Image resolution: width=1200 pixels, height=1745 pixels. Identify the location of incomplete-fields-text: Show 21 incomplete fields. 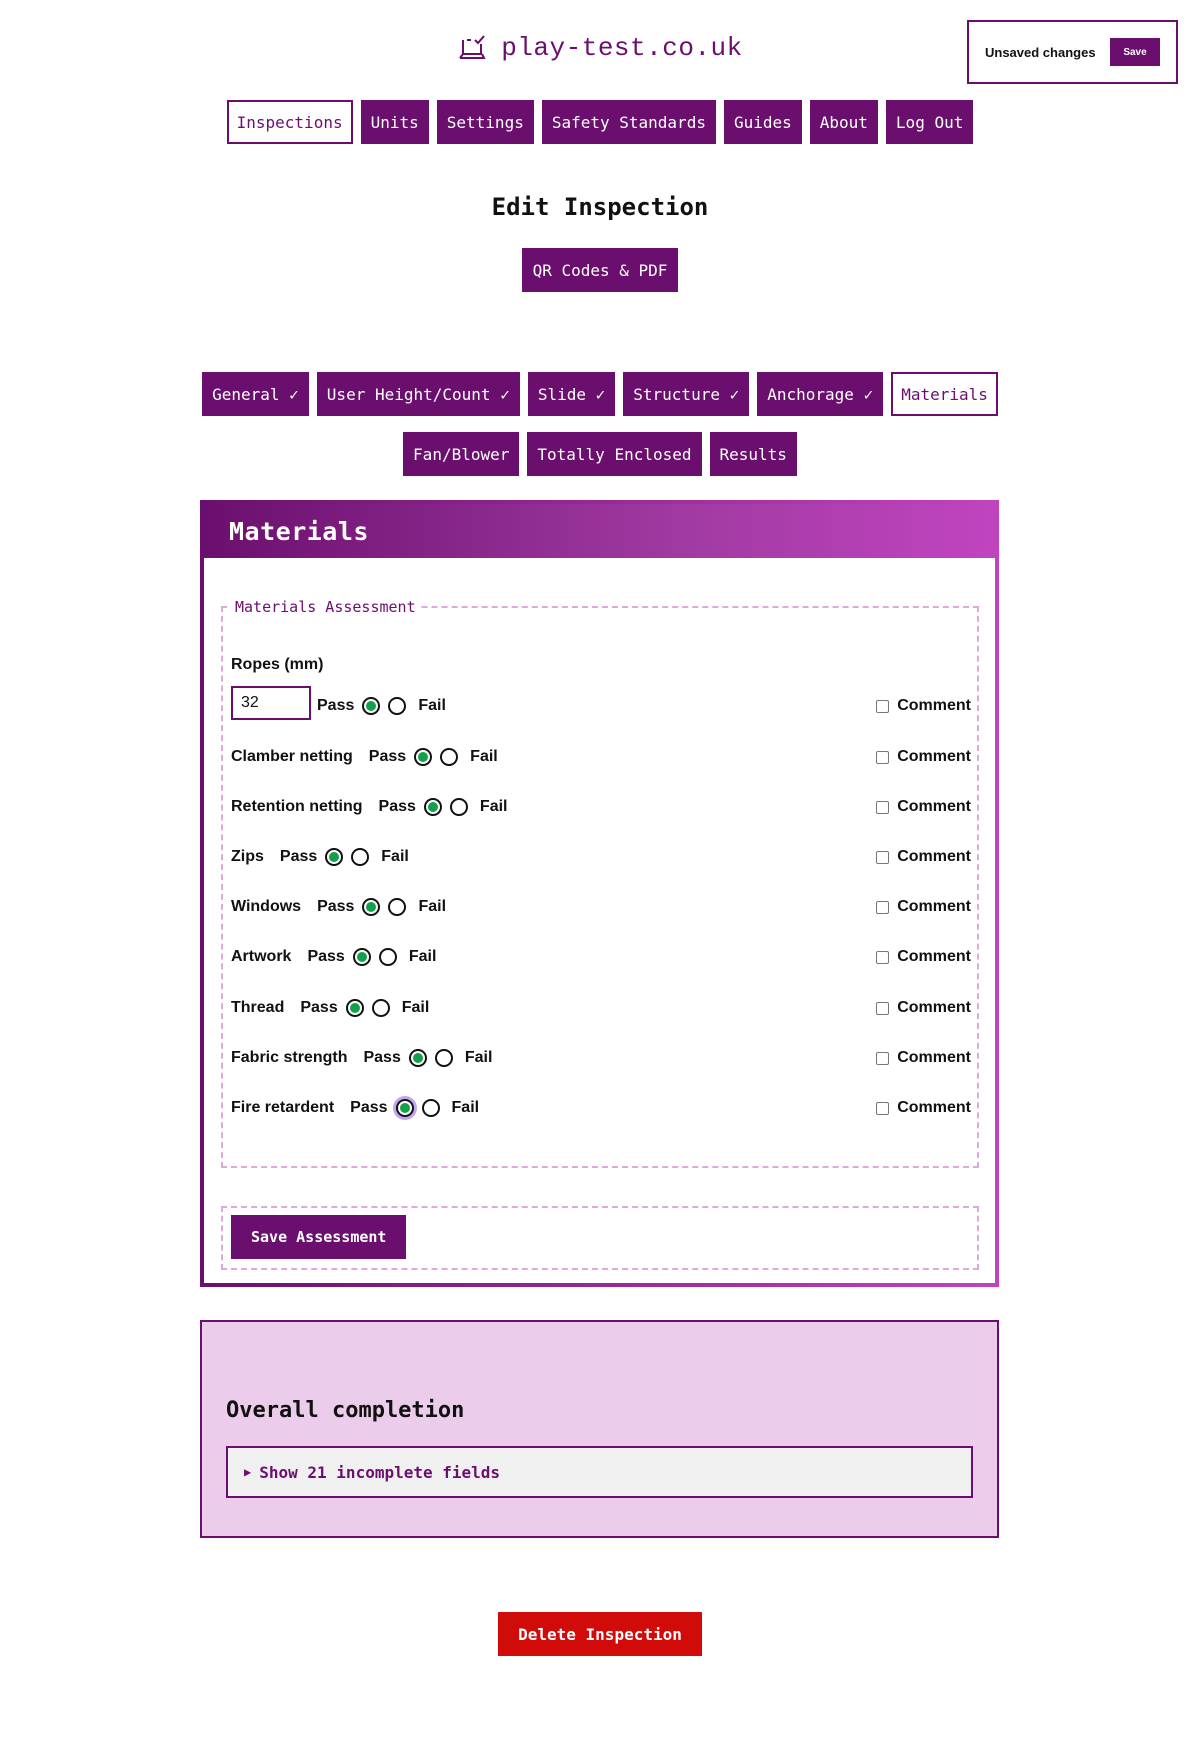
(380, 1472).